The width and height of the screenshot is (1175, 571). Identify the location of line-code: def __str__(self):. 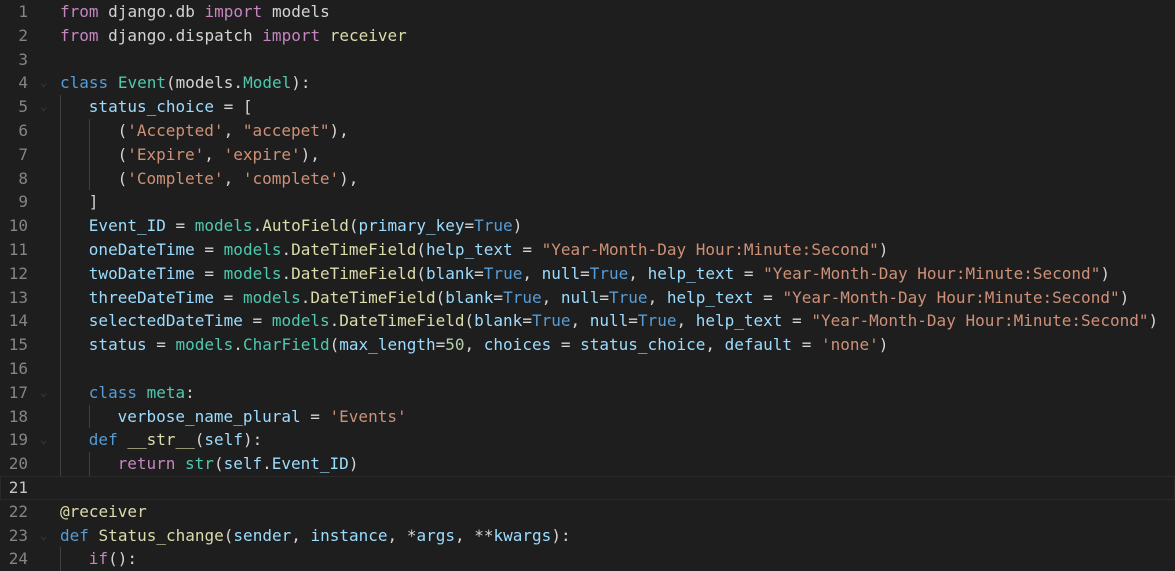
(175, 440).